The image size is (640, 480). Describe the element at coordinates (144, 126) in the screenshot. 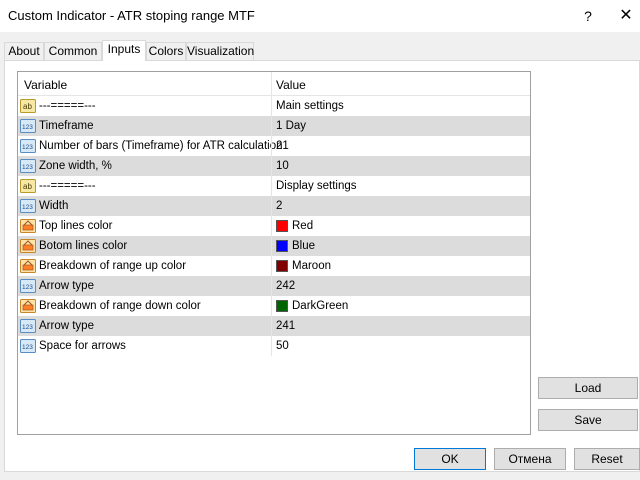

I see `variable-cell: 123 Timeframe` at that location.